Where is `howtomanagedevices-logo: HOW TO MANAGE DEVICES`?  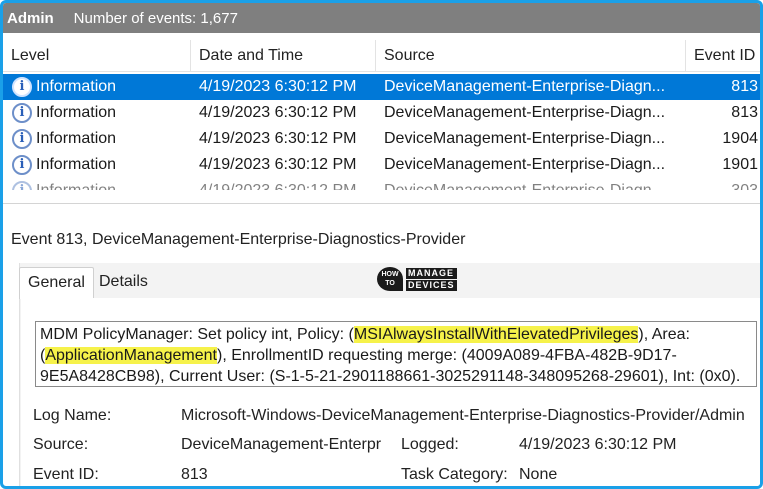 howtomanagedevices-logo: HOW TO MANAGE DEVICES is located at coordinates (417, 279).